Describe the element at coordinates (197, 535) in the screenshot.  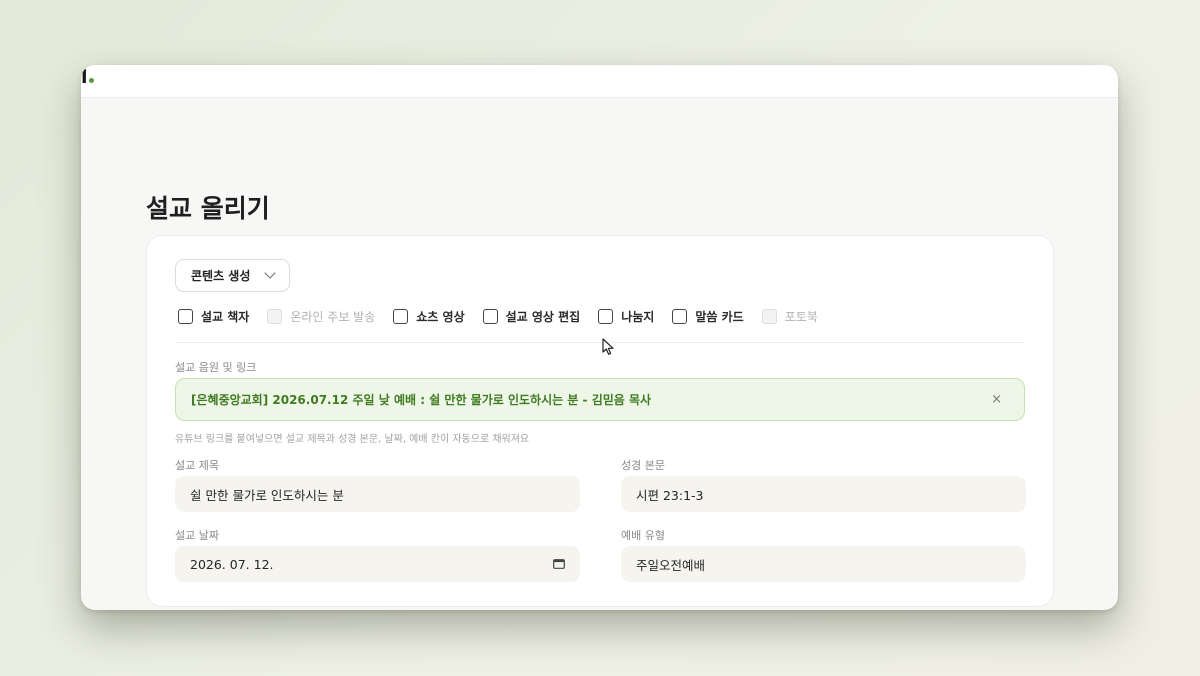
I see `sermon-date-label: 설교 날짜` at that location.